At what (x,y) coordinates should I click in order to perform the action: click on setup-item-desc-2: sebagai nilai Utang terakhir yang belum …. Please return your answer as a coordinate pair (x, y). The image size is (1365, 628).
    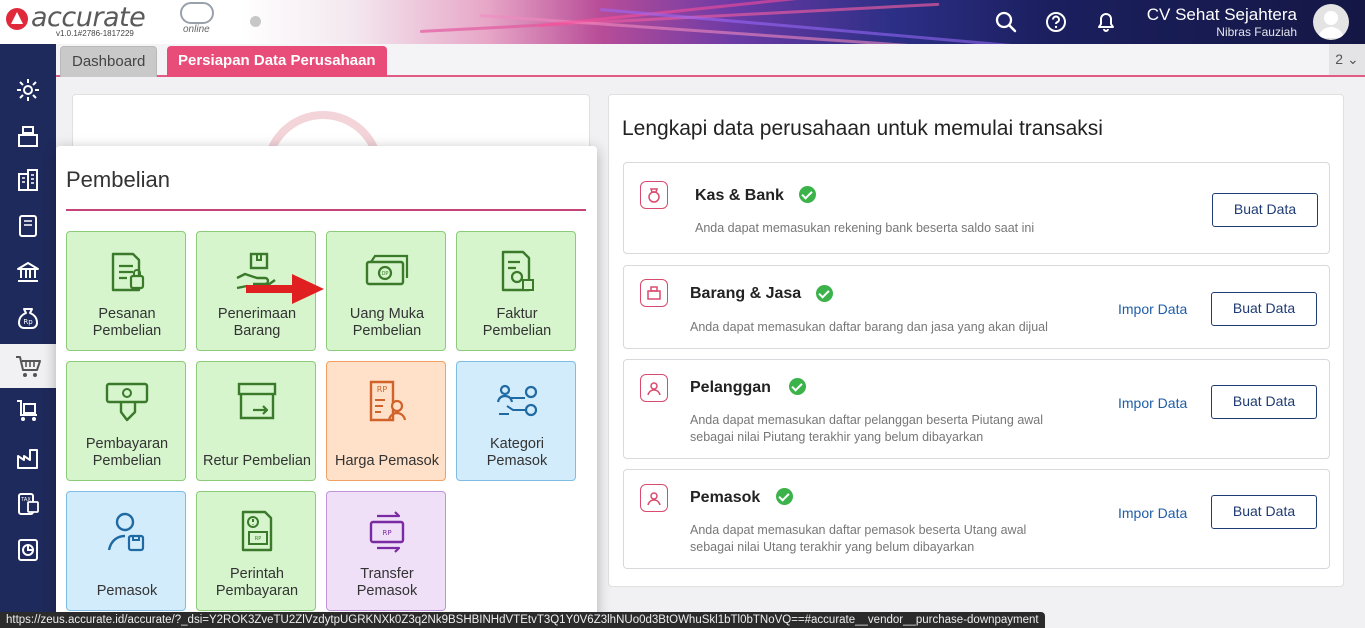
    Looking at the image, I should click on (832, 547).